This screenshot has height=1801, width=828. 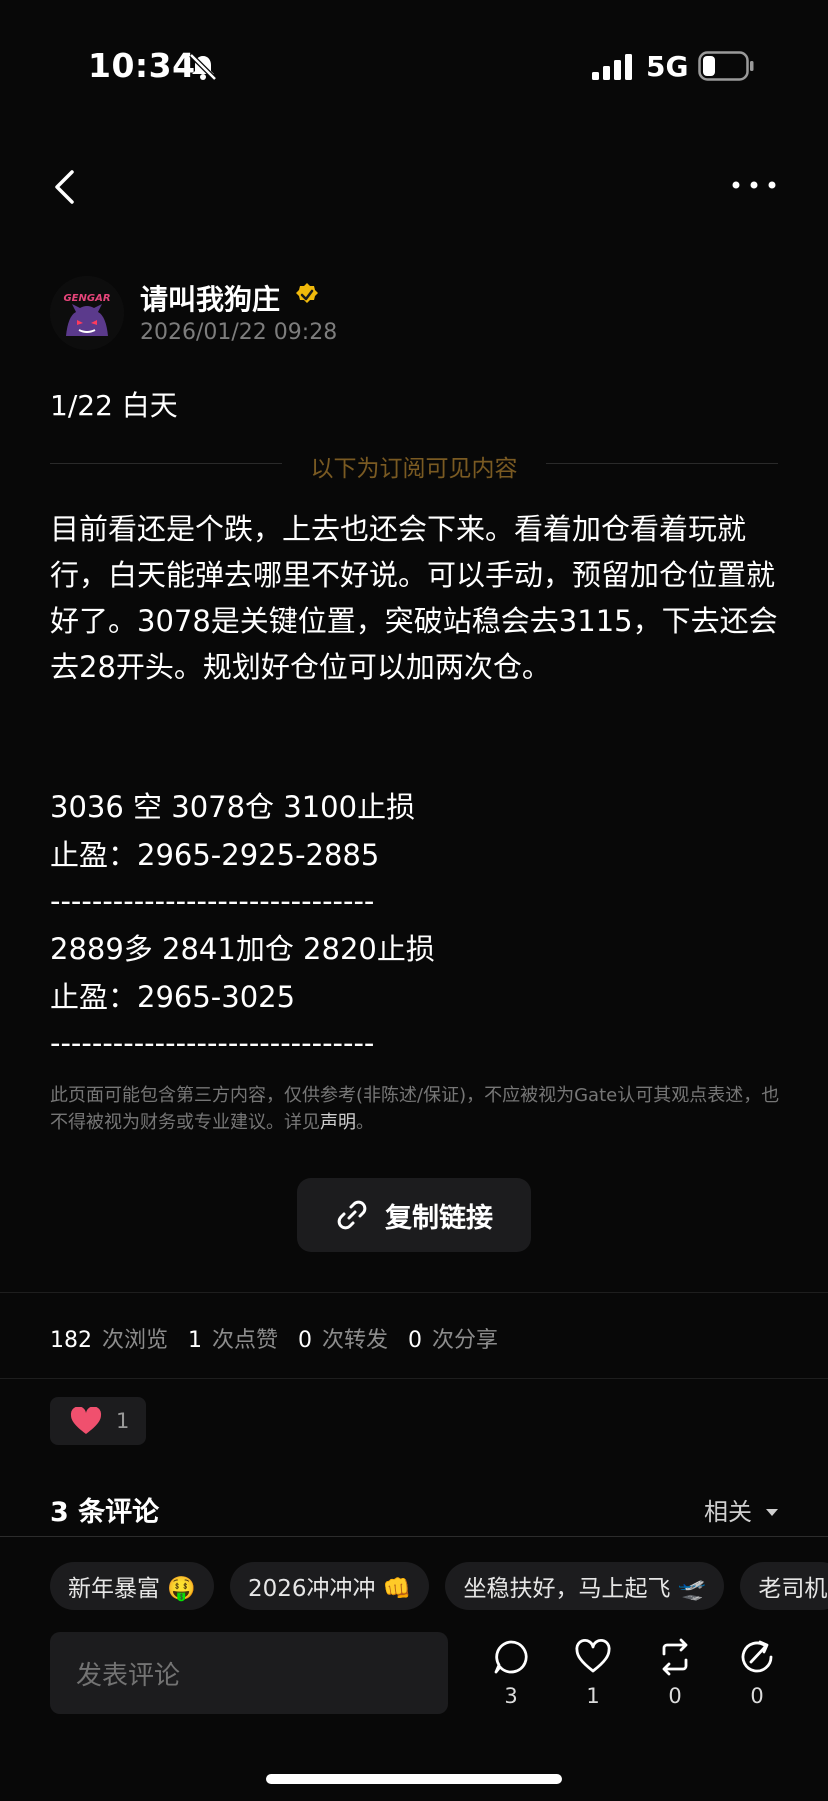 I want to click on caret-down-icon, so click(x=771, y=1512).